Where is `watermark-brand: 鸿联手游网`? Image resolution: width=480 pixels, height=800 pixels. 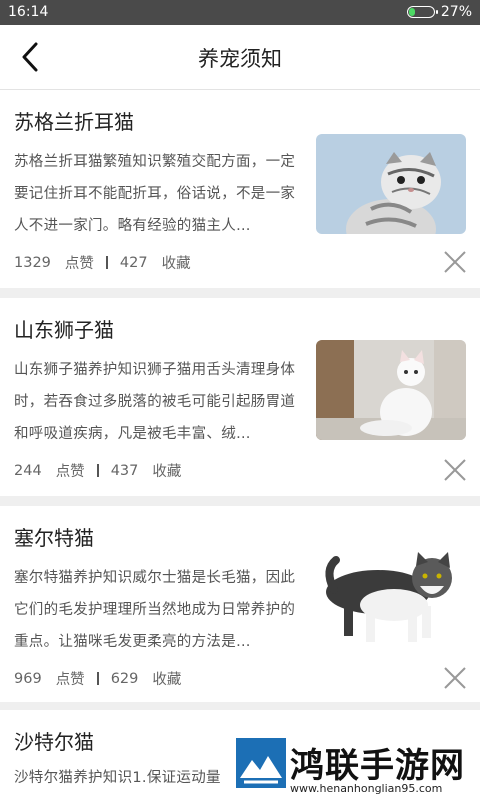
watermark-brand: 鸿联手游网 is located at coordinates (377, 766).